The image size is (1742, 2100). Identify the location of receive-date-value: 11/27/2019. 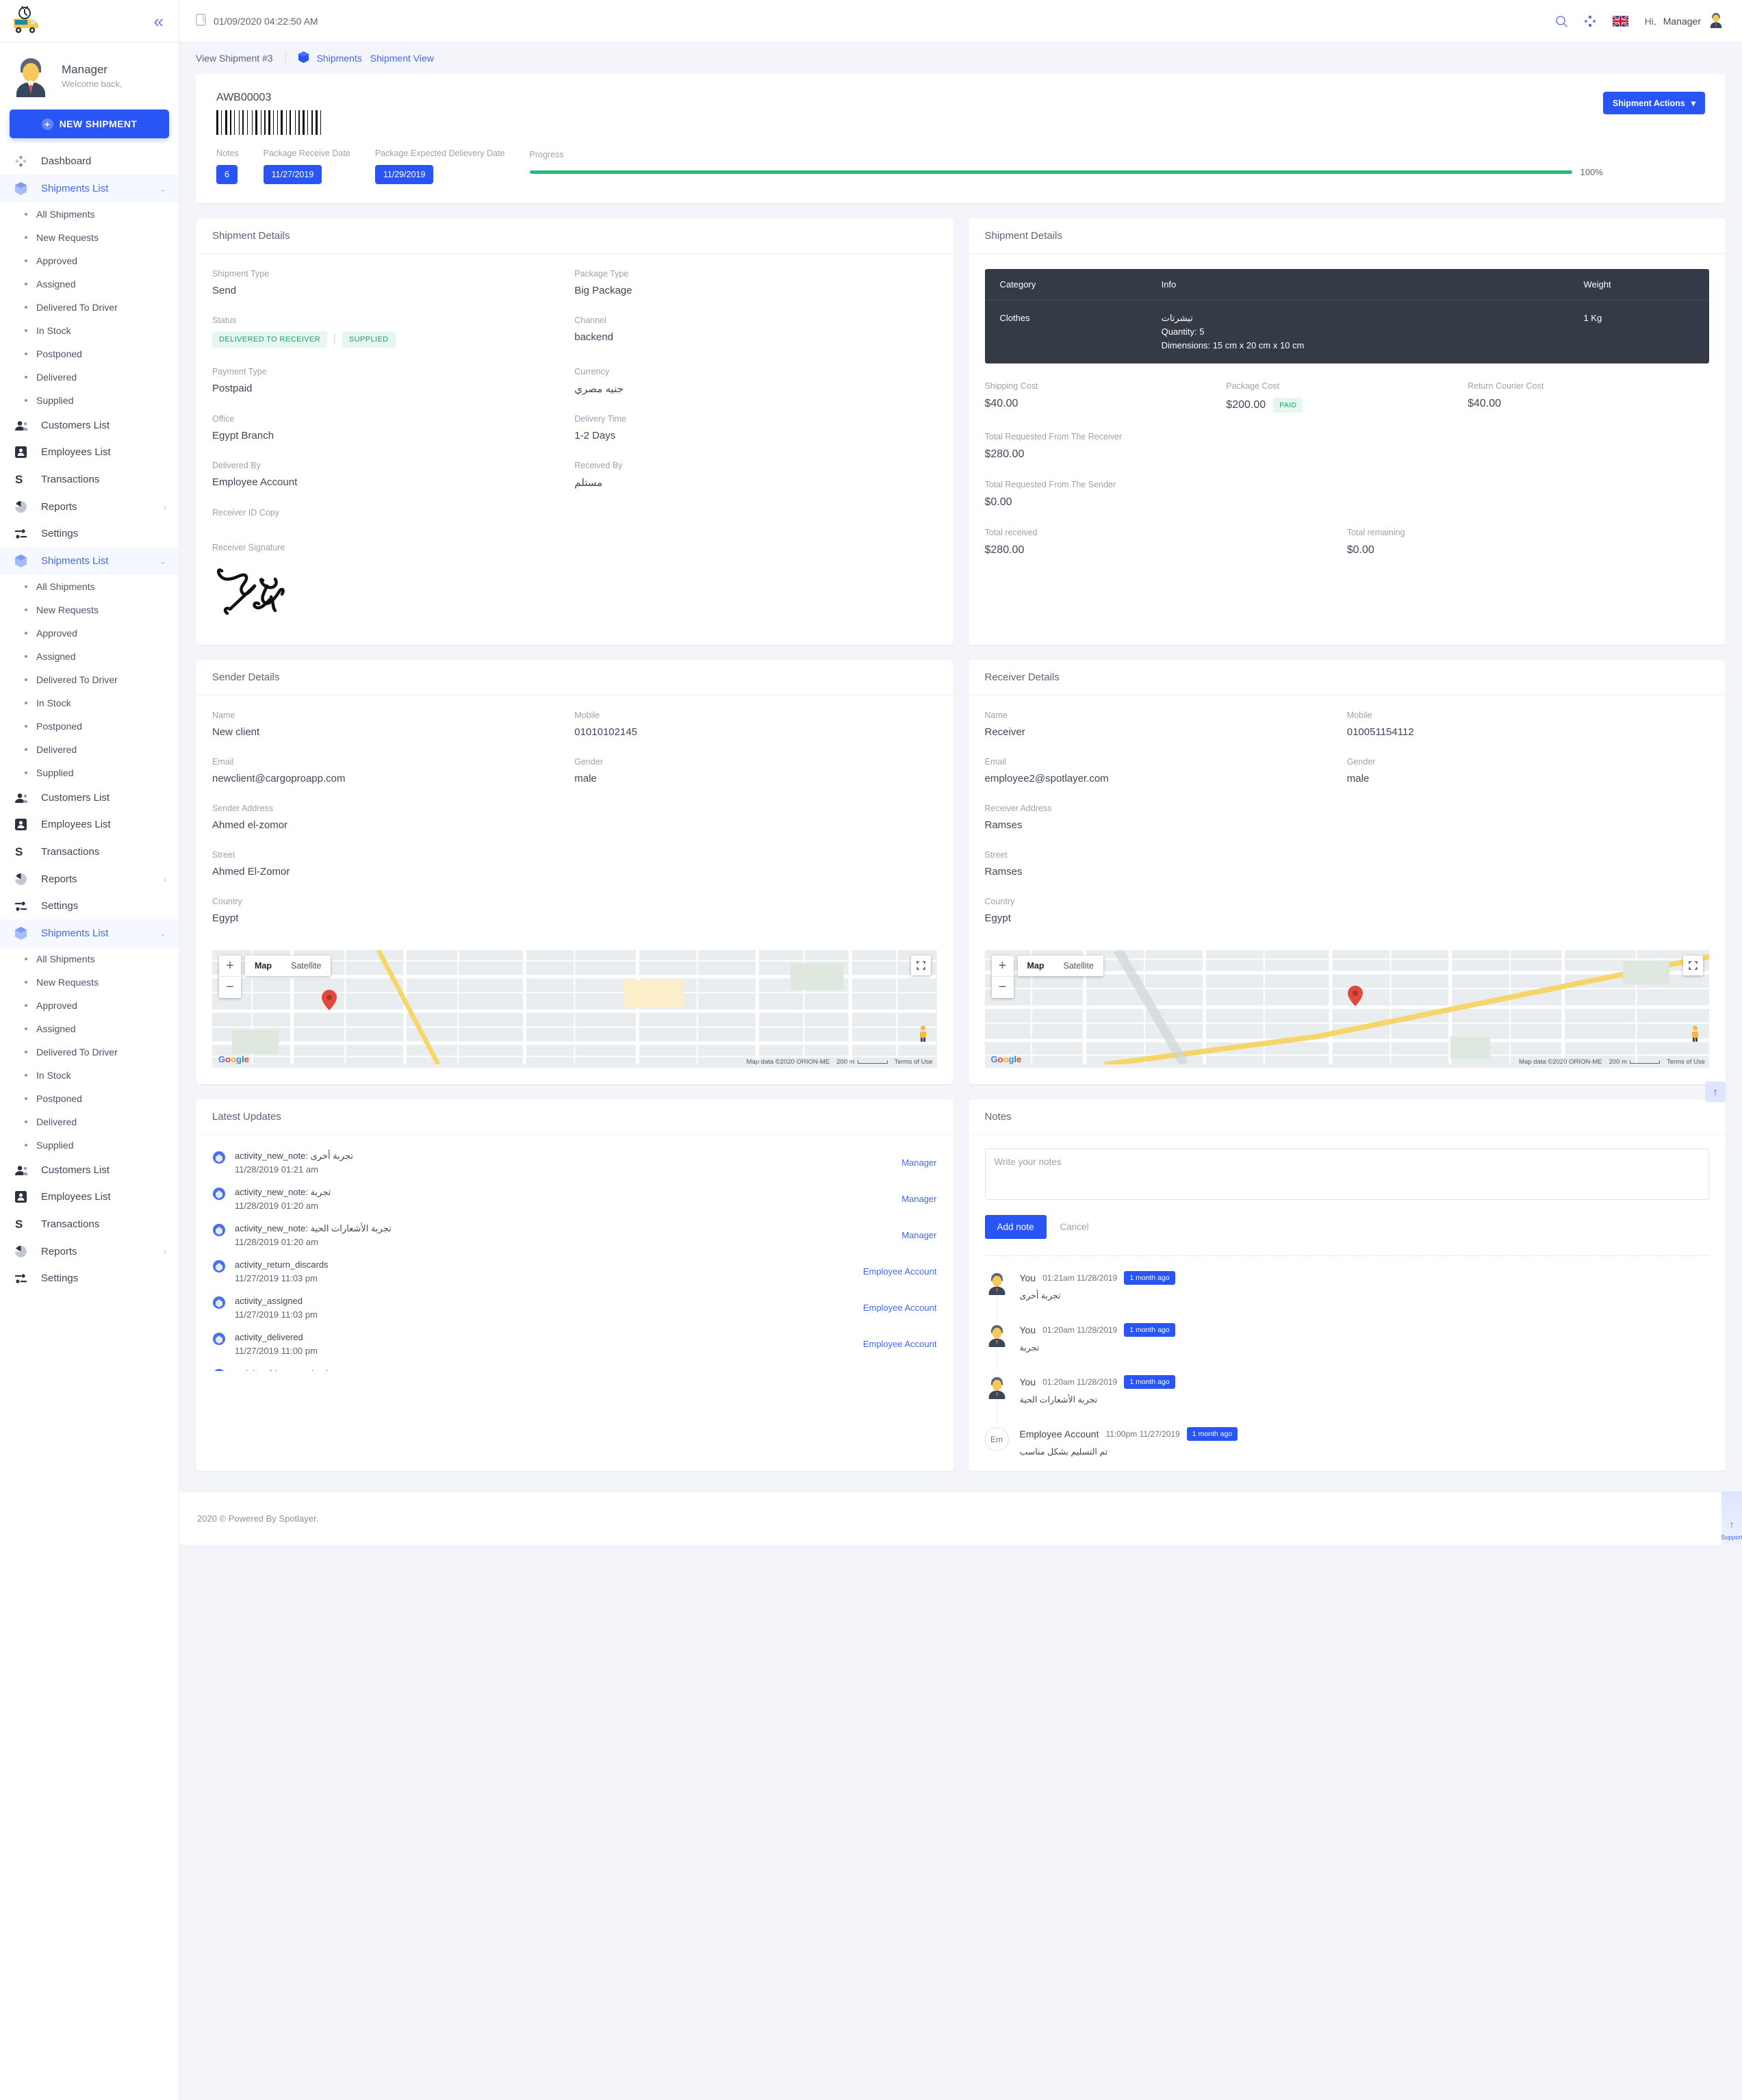
(292, 175).